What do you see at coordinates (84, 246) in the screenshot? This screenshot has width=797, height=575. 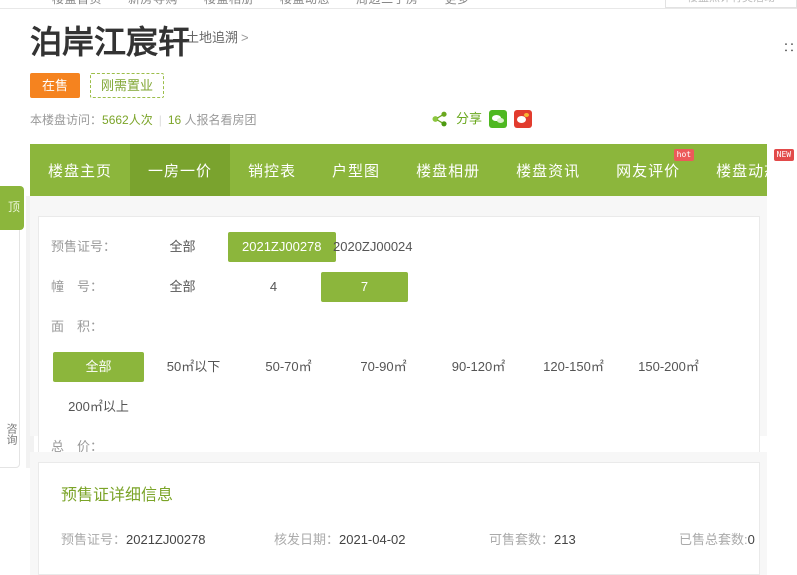 I see `filter-label-presale-certificate: 预售证号：` at bounding box center [84, 246].